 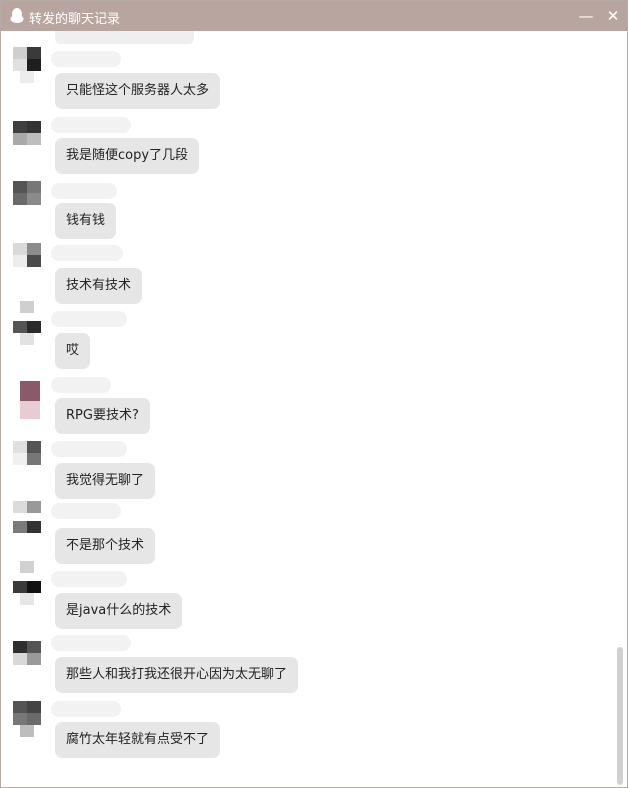 I want to click on message-bubble: 我觉得无聊了, so click(x=105, y=481).